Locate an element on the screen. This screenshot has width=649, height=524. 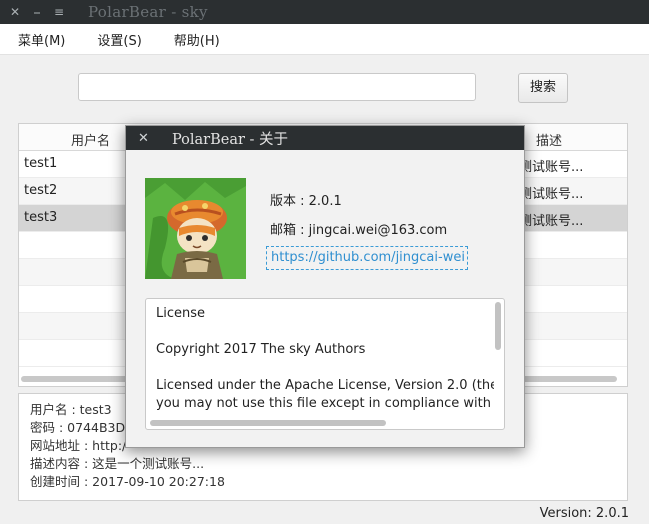
dialog-titlebar: ✕ PolarBear - 关于 is located at coordinates (325, 138).